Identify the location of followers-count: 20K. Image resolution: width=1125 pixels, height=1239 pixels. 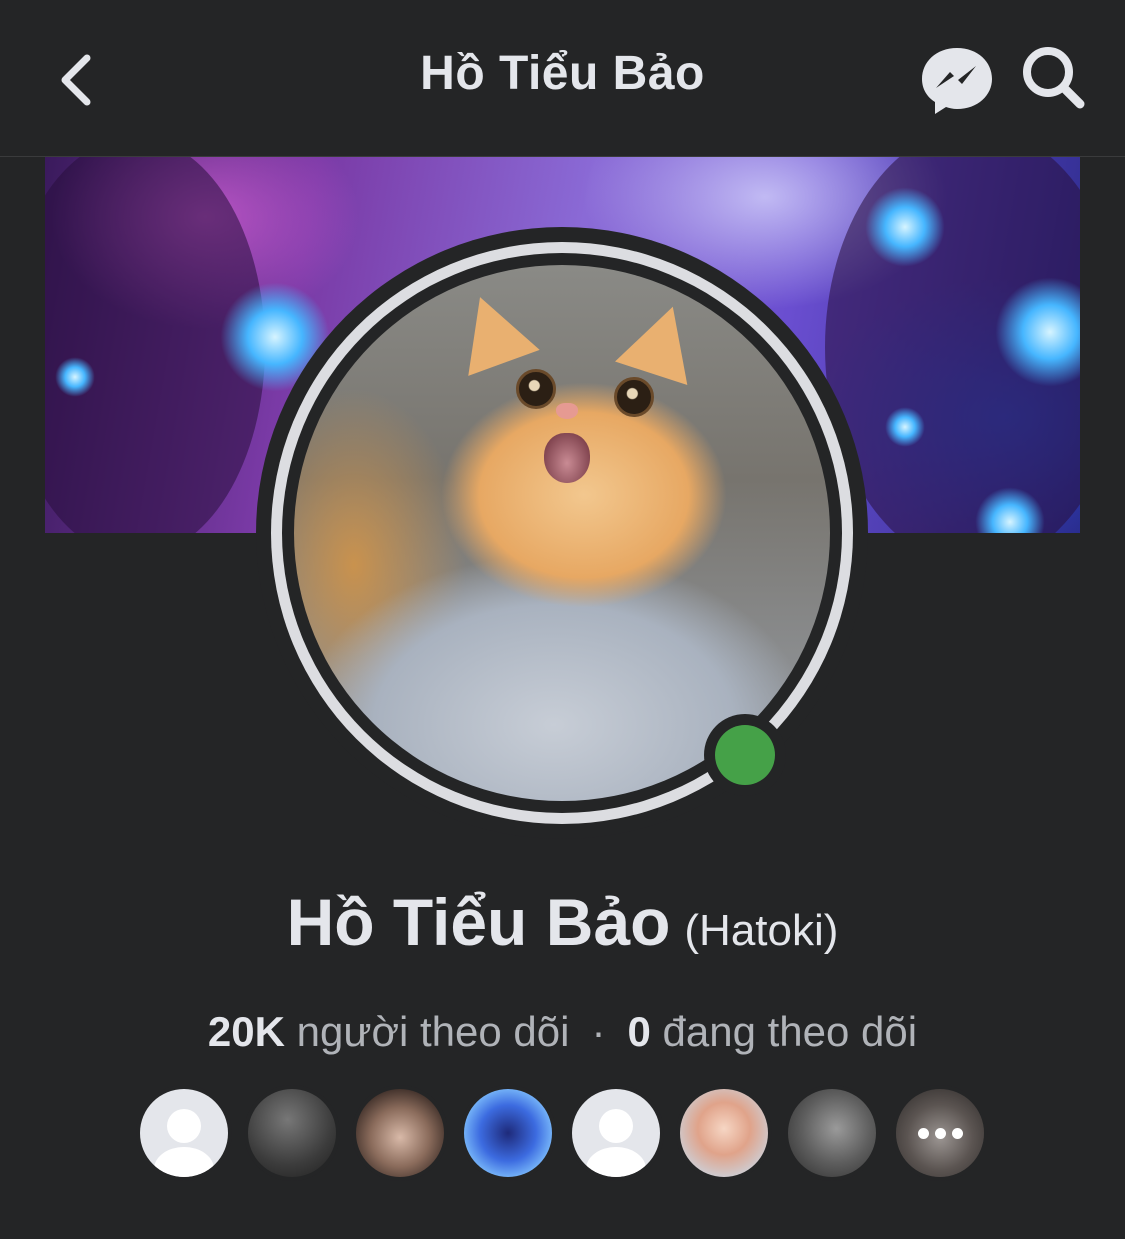
(246, 1031).